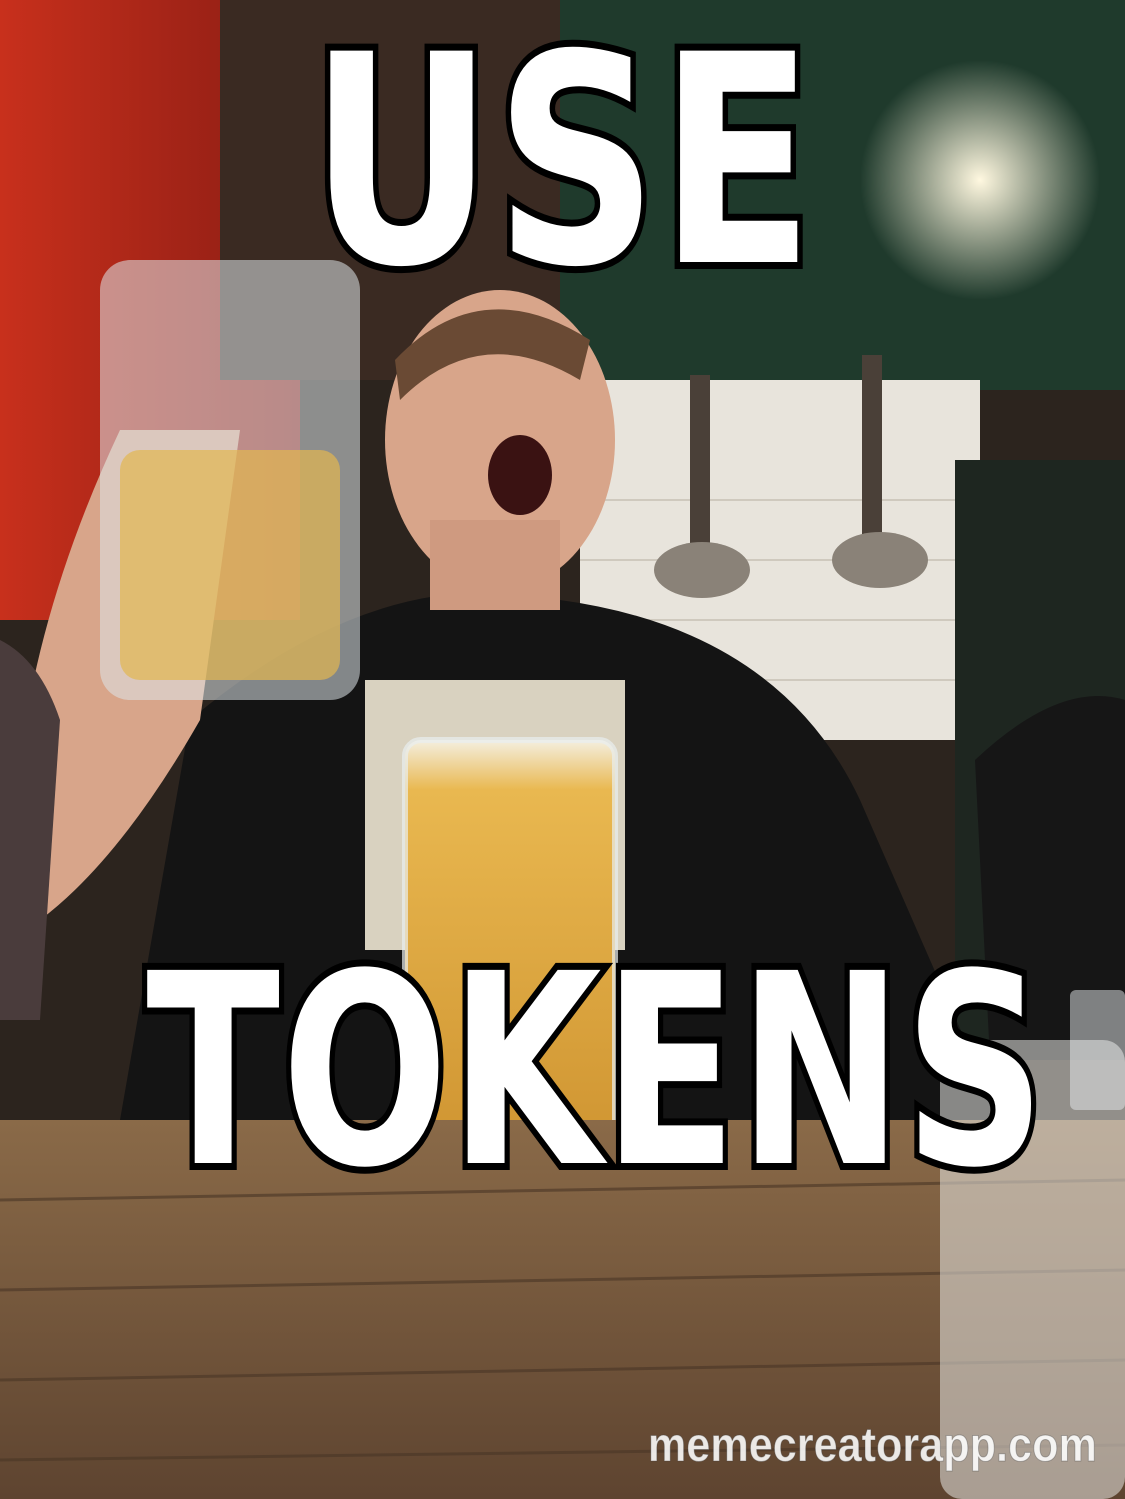 Image resolution: width=1125 pixels, height=1499 pixels. What do you see at coordinates (873, 1446) in the screenshot?
I see `watermark-text: memecreatorapp.com` at bounding box center [873, 1446].